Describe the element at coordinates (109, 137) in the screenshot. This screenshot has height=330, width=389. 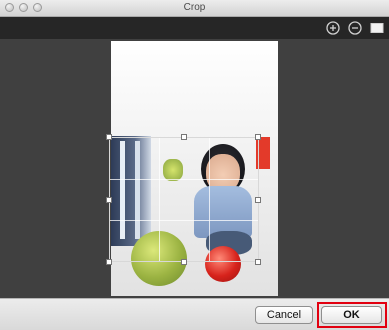
I see `crop-handle-top-left` at that location.